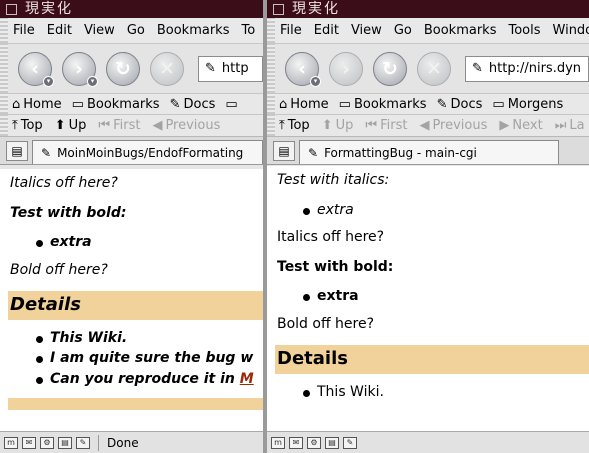  I want to click on menu-tools: Tools, so click(525, 30).